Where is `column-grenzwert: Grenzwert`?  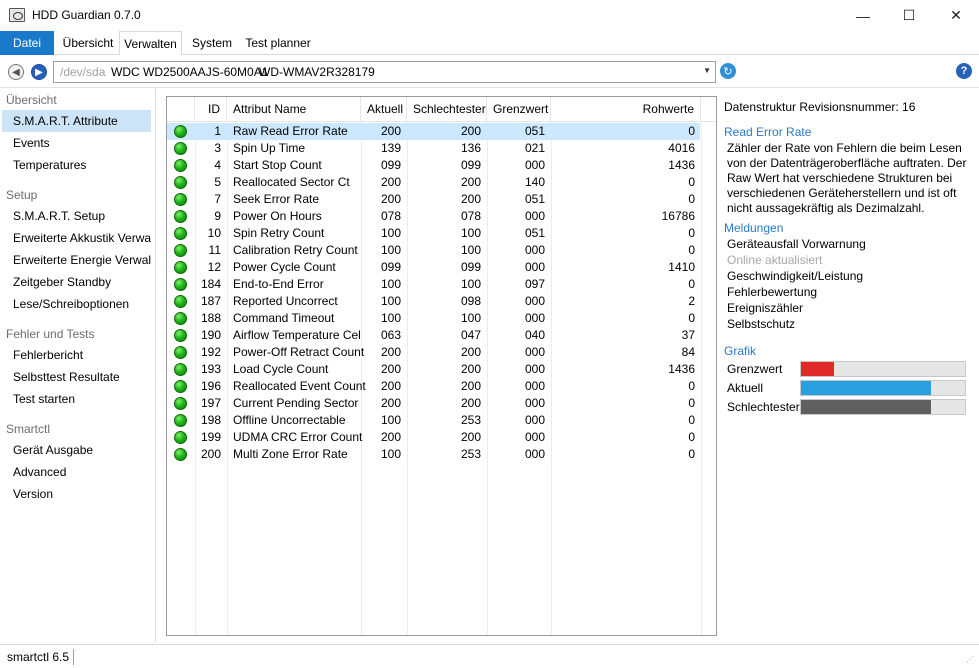 column-grenzwert: Grenzwert is located at coordinates (519, 109).